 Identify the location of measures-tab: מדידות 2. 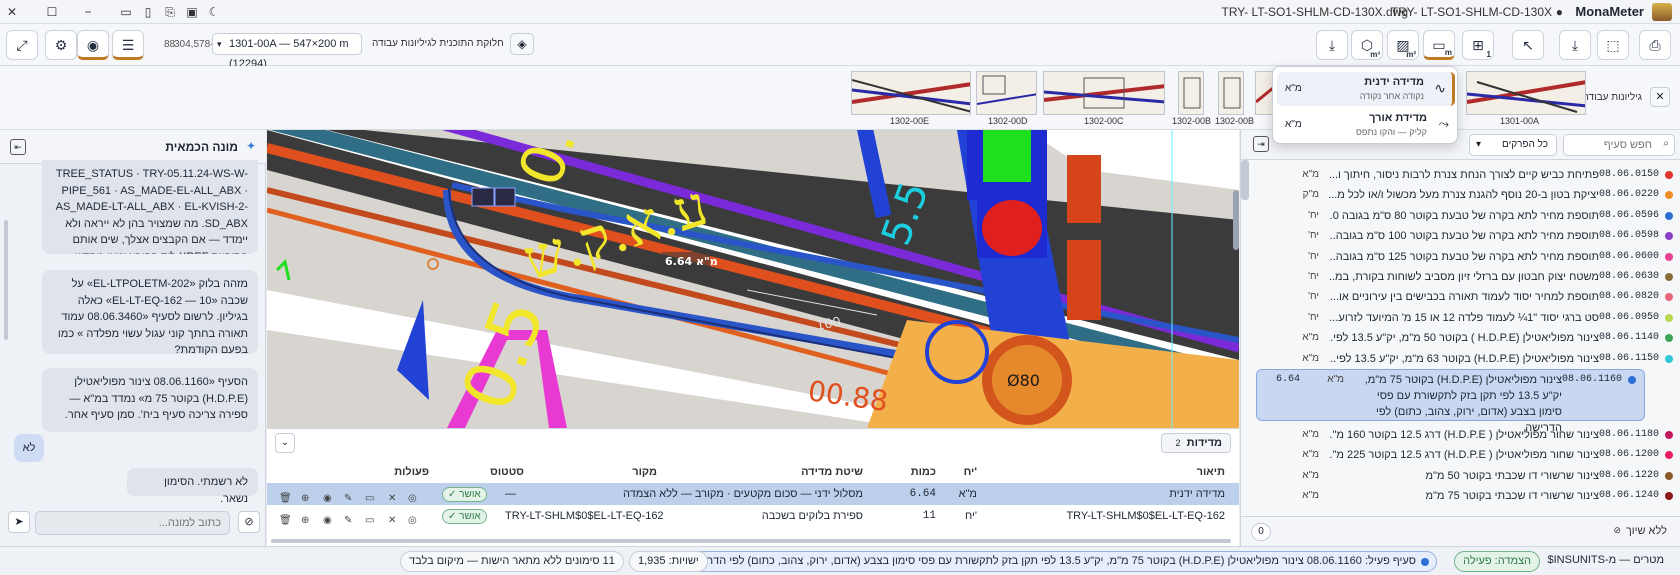
(1196, 443).